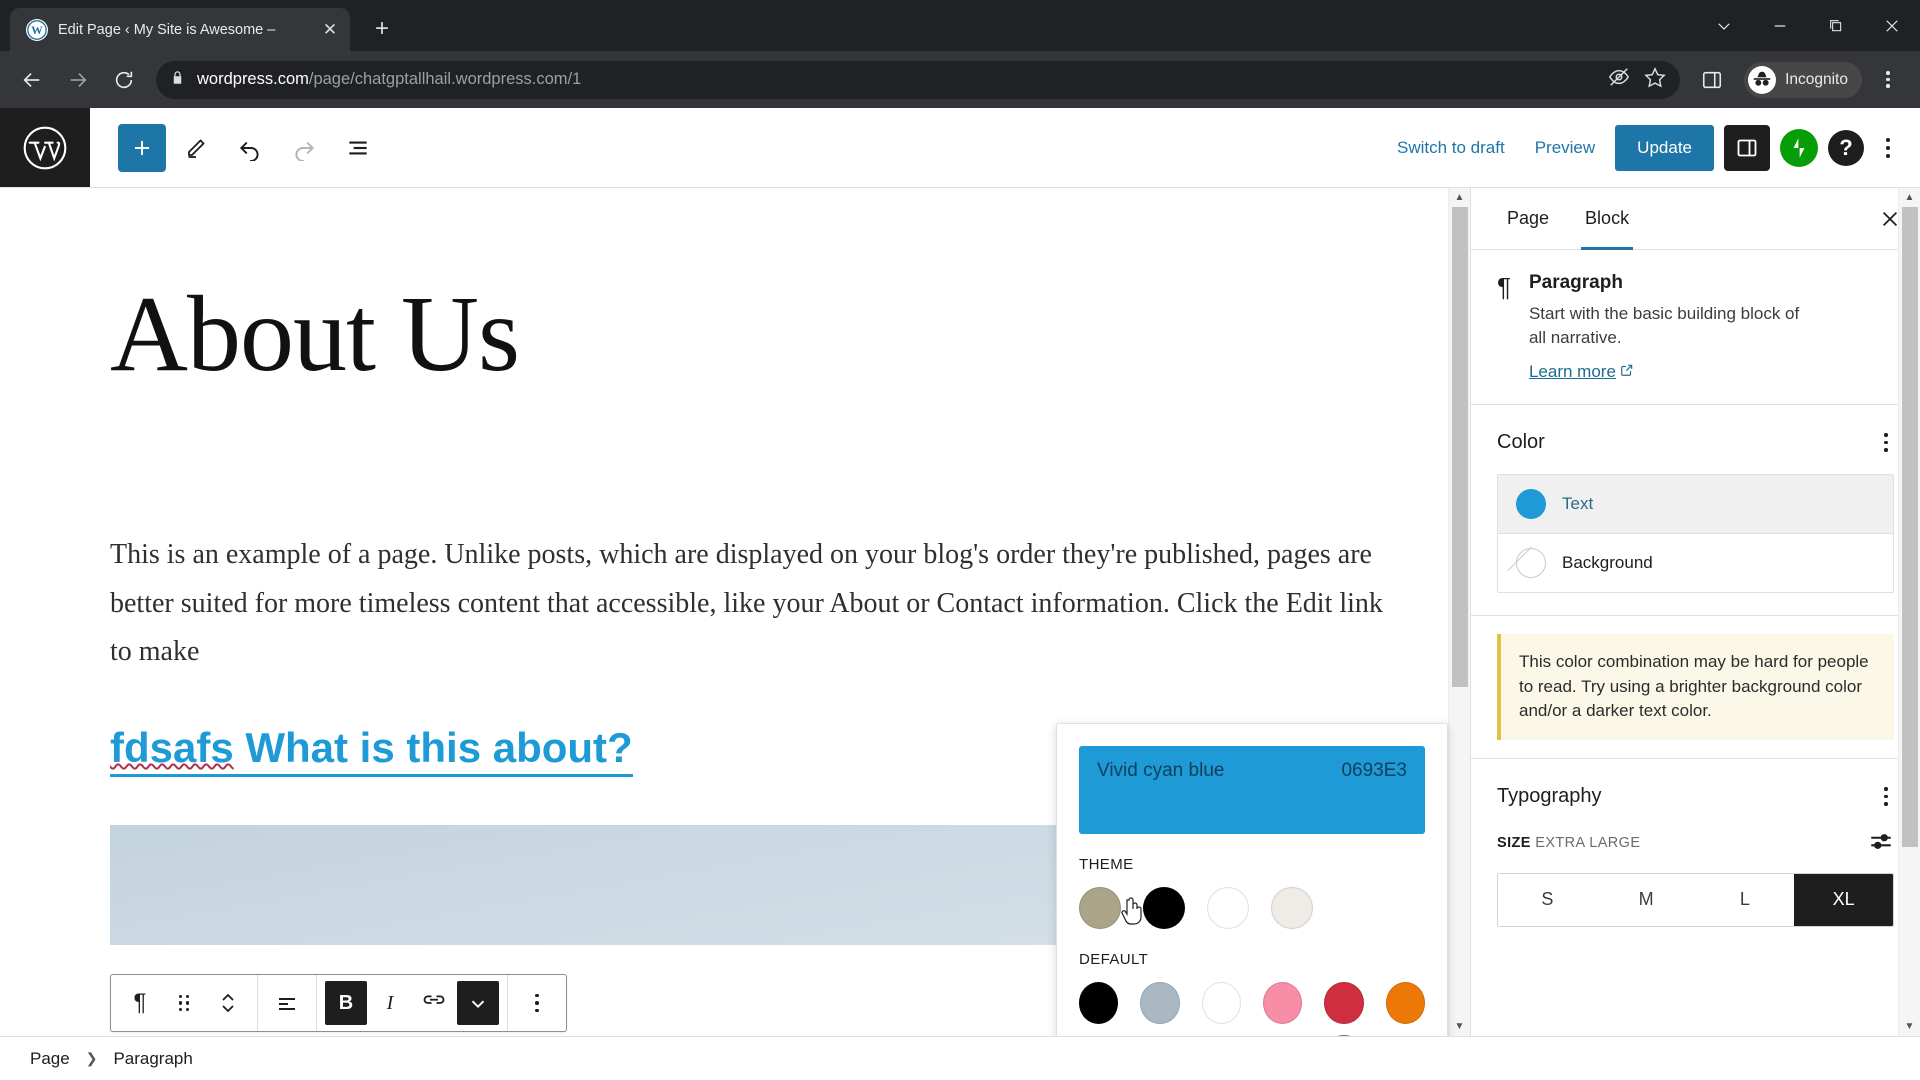  I want to click on default-swatch-cyan-bluish-gray, so click(1160, 1003).